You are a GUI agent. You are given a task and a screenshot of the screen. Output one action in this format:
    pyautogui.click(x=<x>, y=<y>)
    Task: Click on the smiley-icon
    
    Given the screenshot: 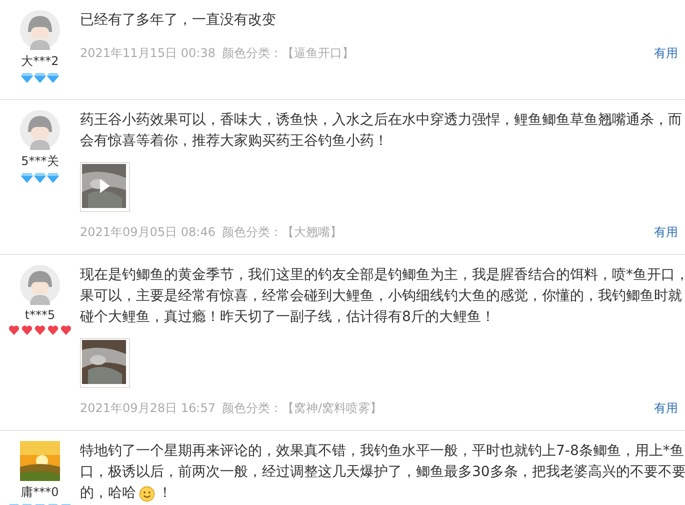 What is the action you would take?
    pyautogui.click(x=147, y=494)
    